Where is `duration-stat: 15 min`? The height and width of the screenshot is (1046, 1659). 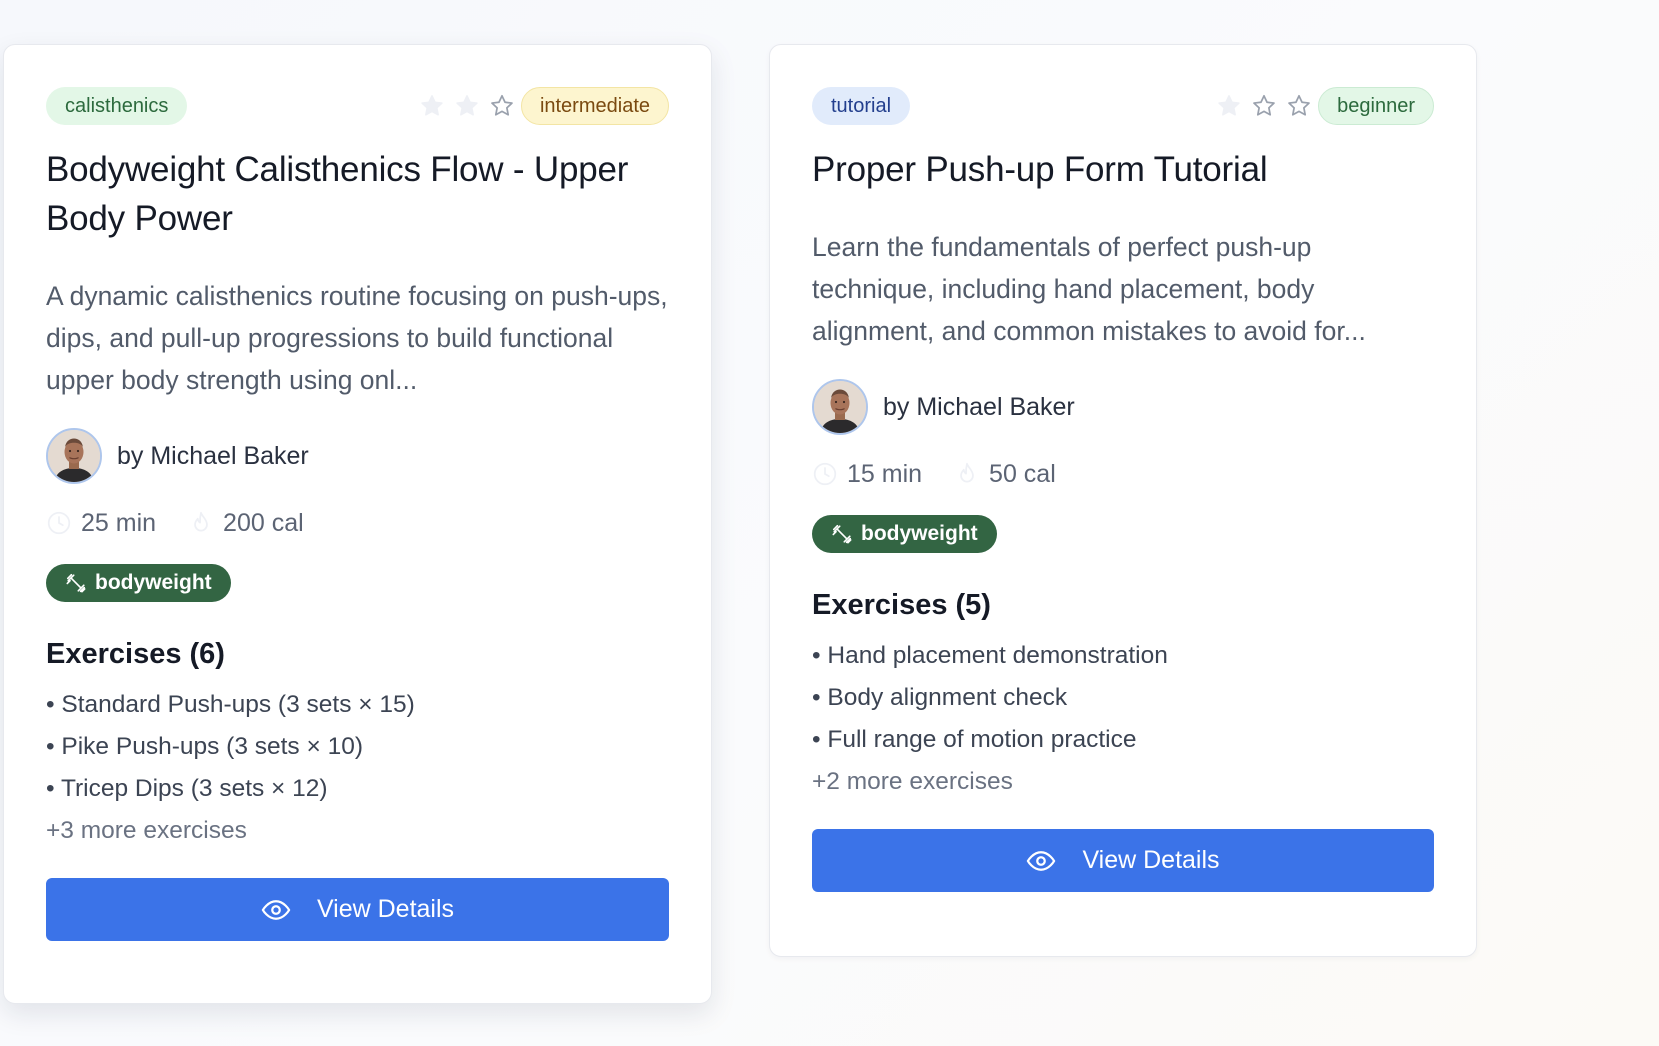 duration-stat: 15 min is located at coordinates (867, 474).